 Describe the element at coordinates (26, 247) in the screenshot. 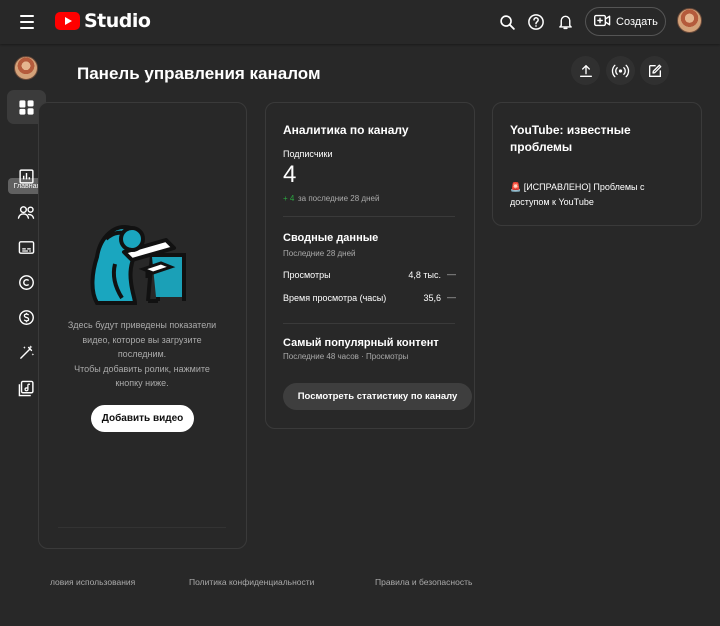

I see `subtitles-icon` at that location.